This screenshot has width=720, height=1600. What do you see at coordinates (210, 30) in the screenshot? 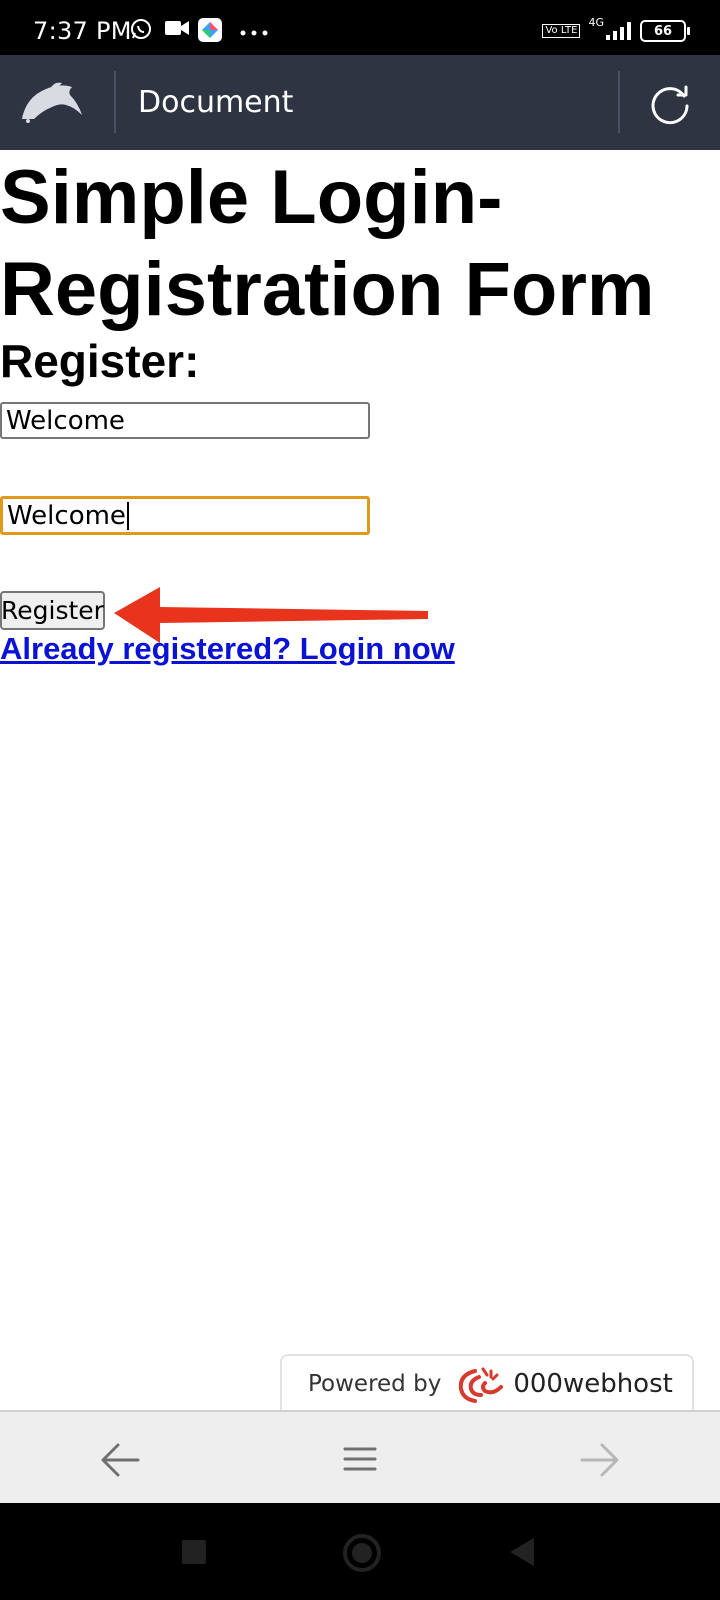
I see `app-notification-icon` at bounding box center [210, 30].